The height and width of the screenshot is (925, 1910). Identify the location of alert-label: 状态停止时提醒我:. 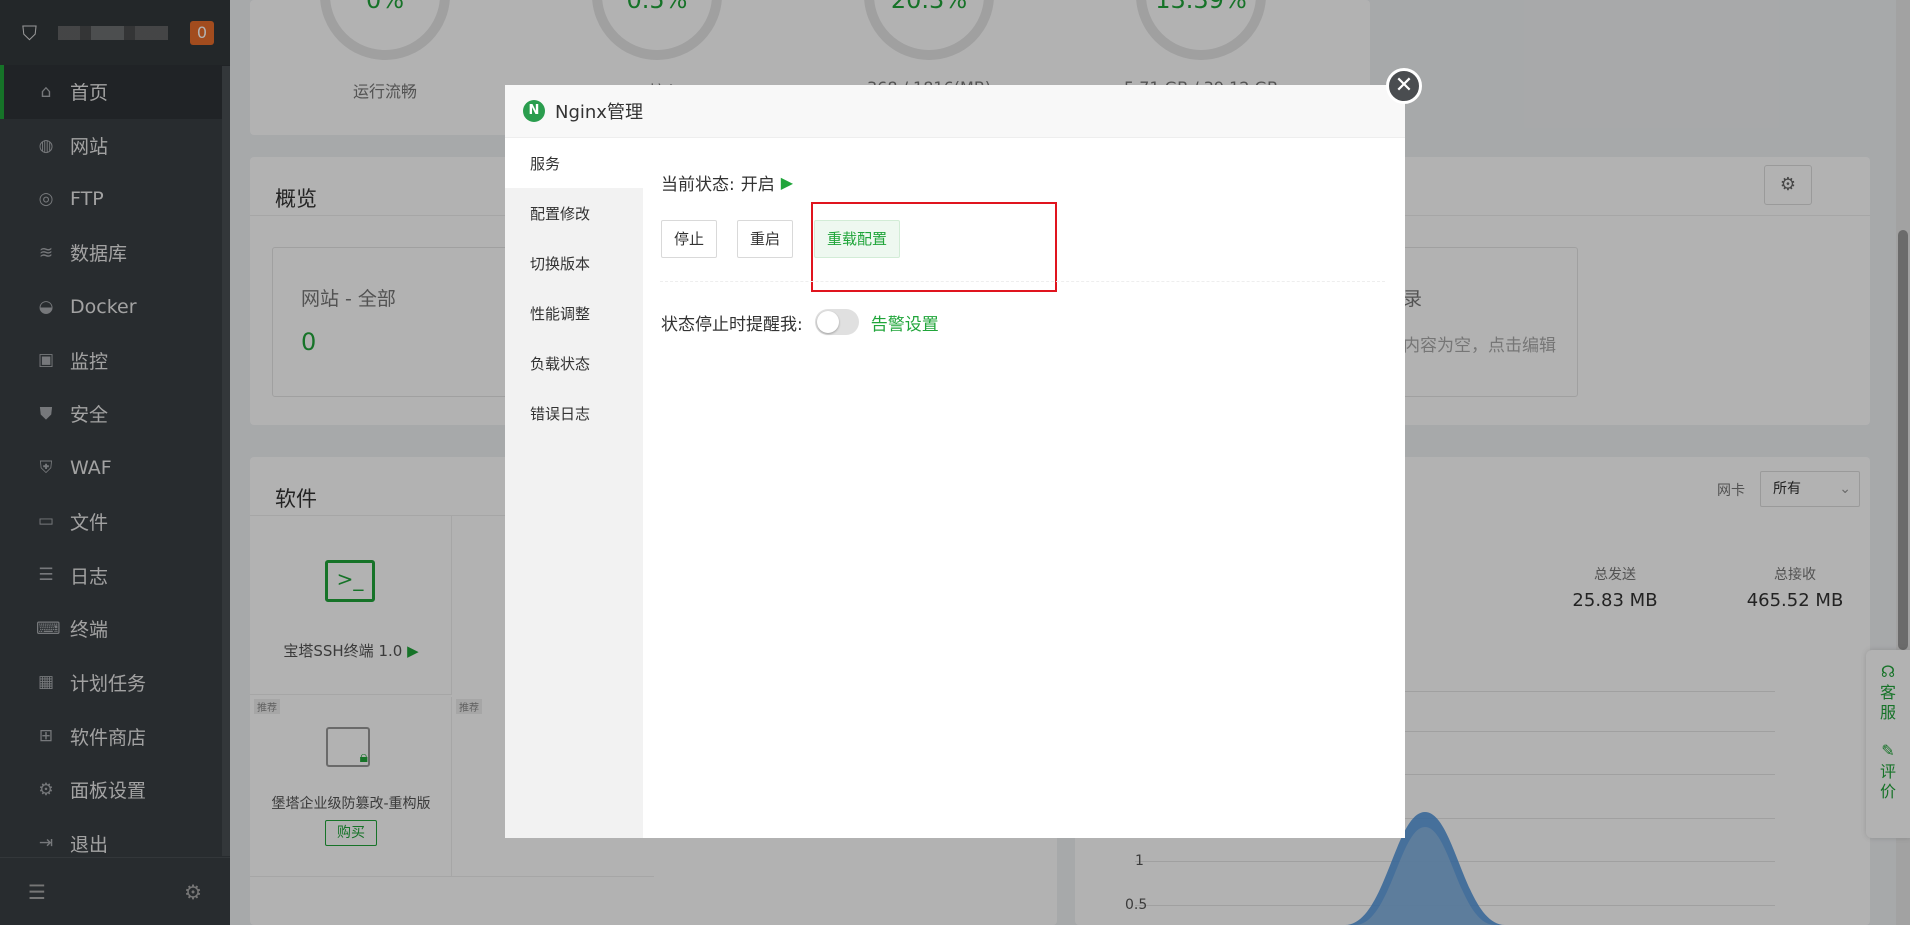
(732, 324).